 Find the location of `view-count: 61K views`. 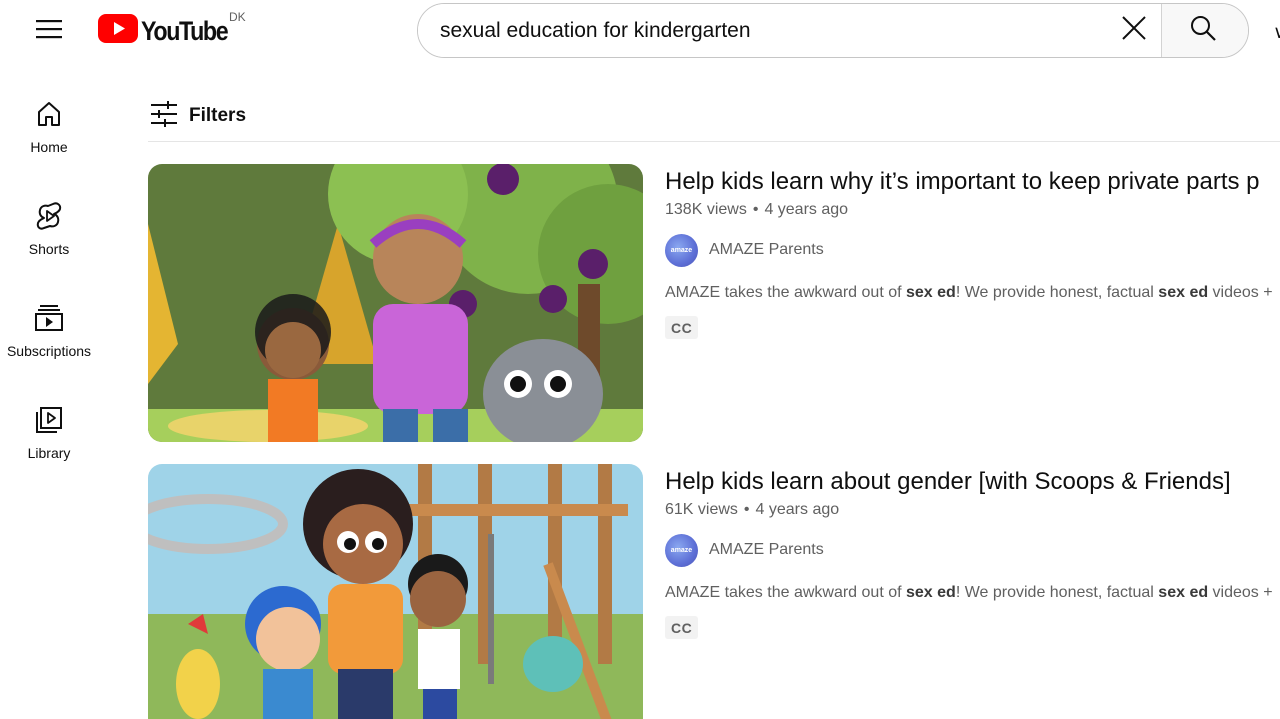

view-count: 61K views is located at coordinates (701, 509).